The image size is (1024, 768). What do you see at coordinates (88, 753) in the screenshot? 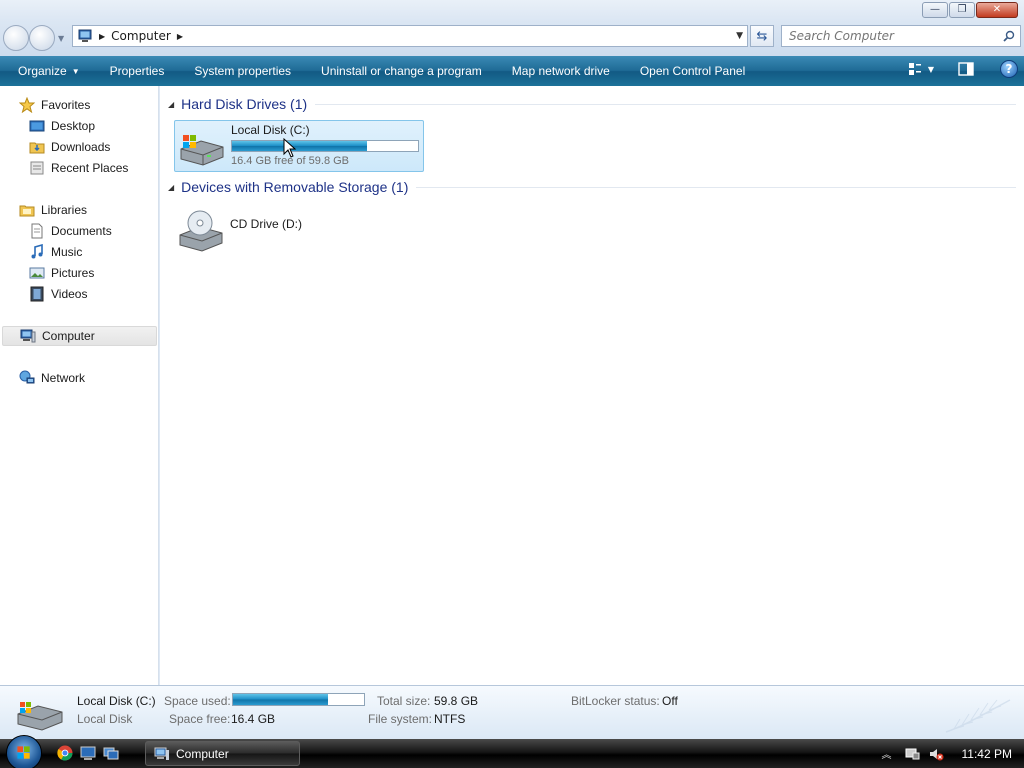
I see `show-desktop-icon` at bounding box center [88, 753].